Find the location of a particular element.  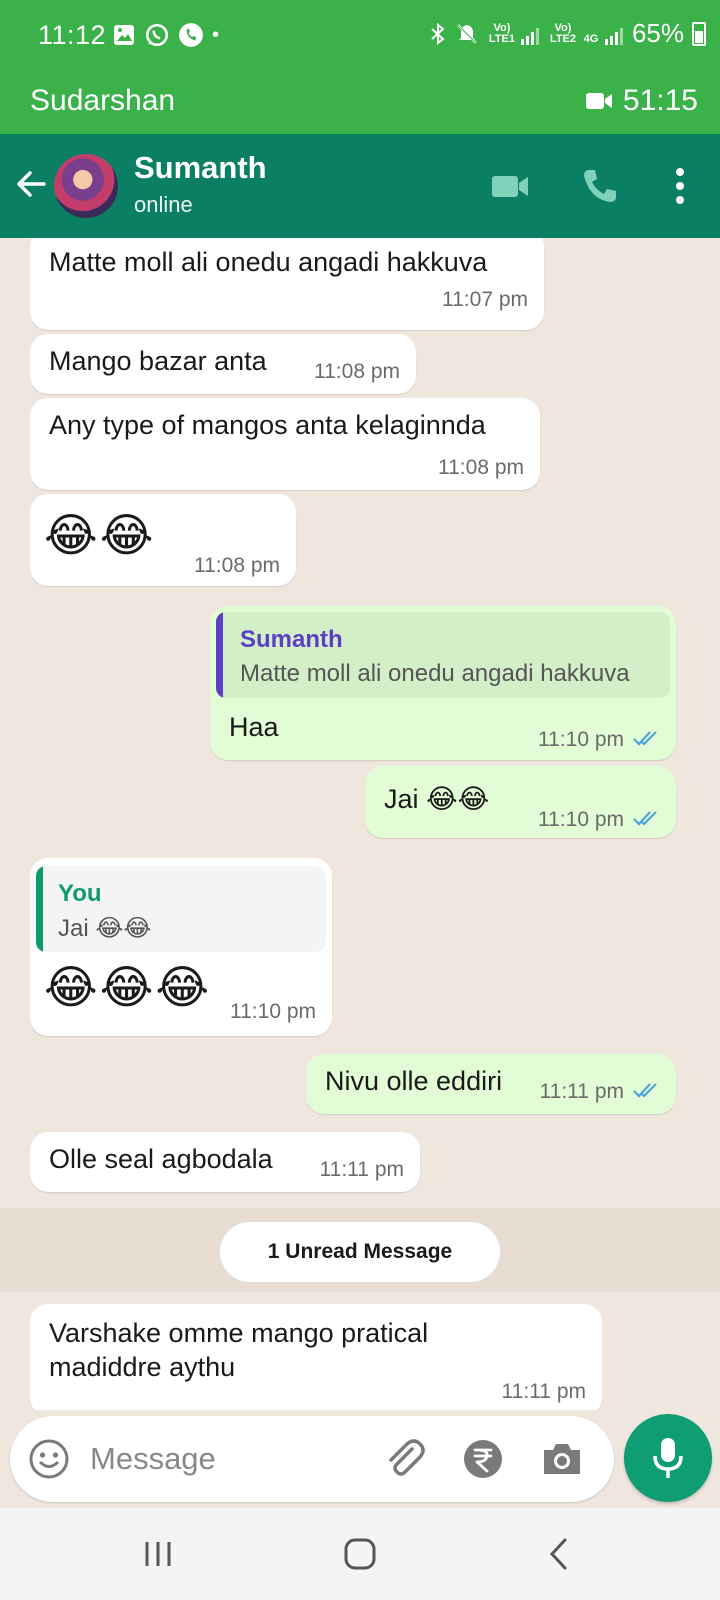

network-1-label: Vo) LTE1 is located at coordinates (501, 33).